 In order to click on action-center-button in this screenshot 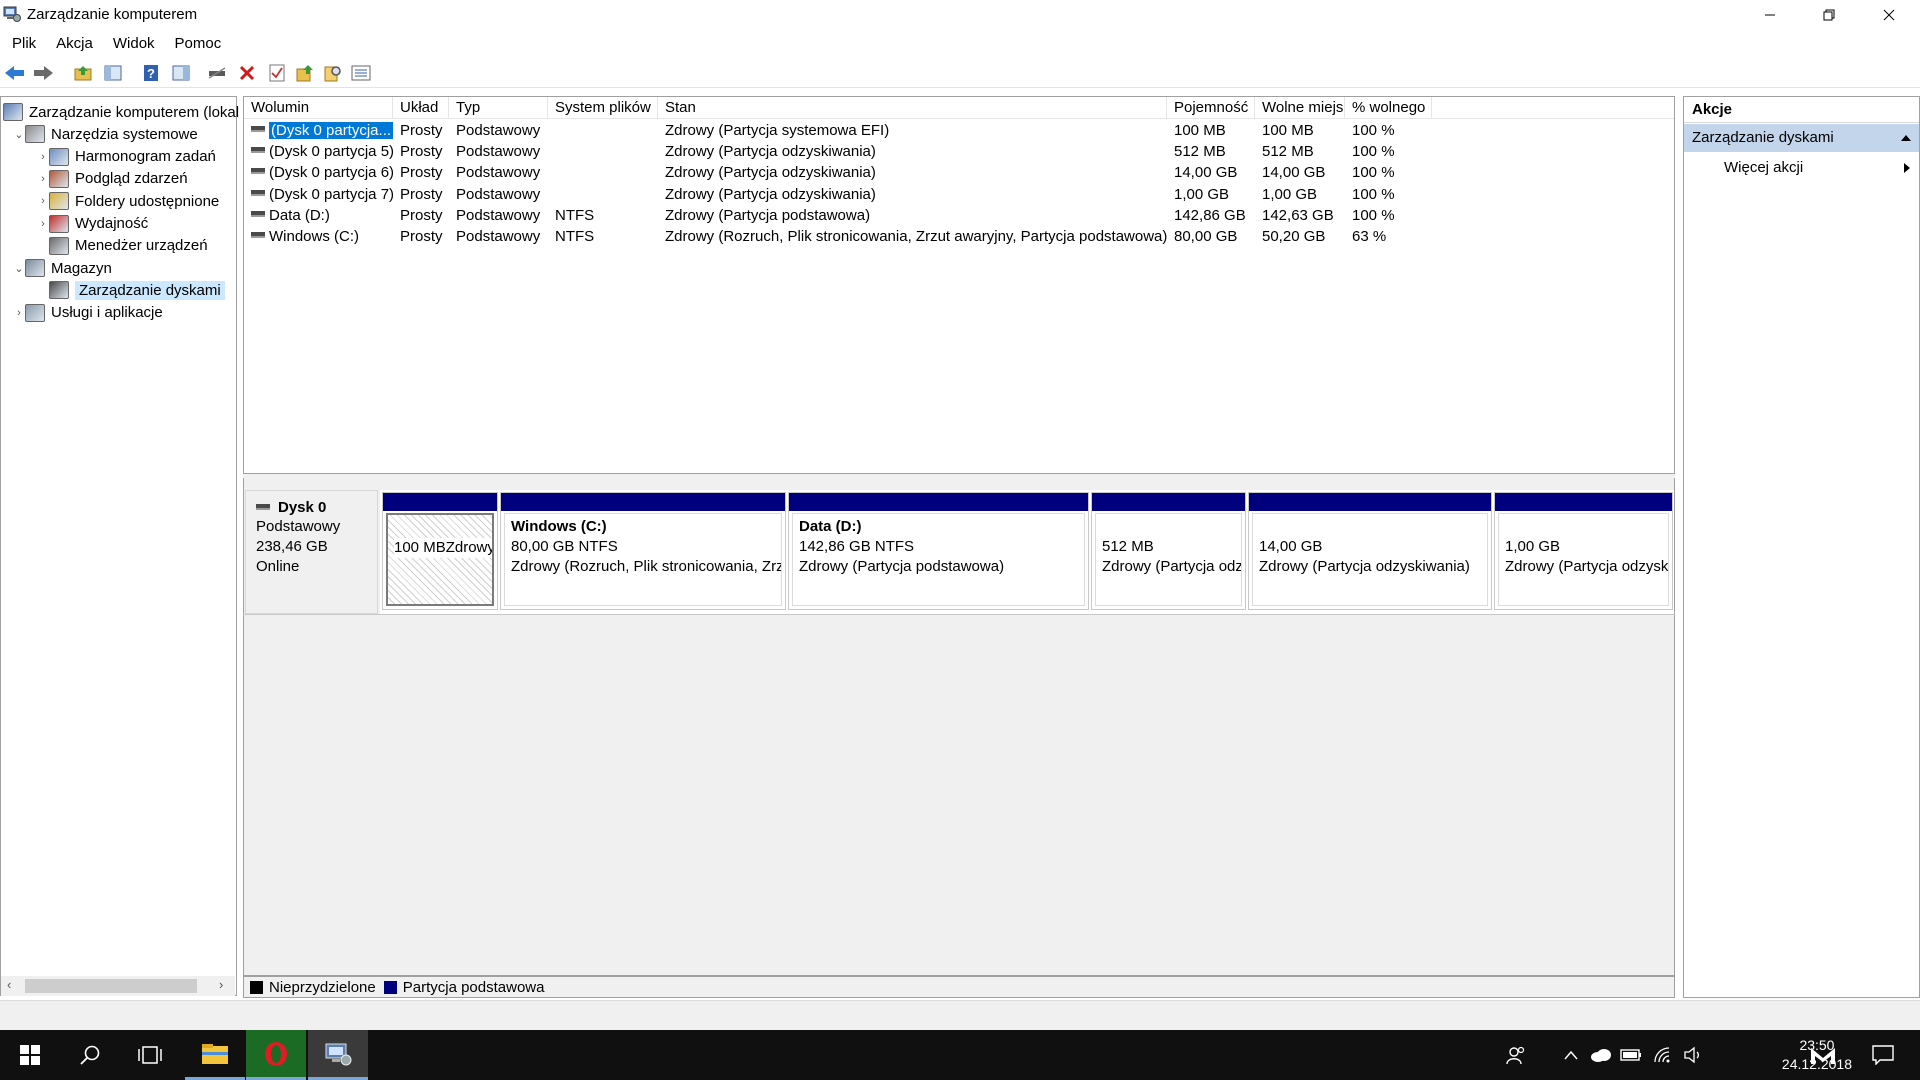, I will do `click(1883, 1055)`.